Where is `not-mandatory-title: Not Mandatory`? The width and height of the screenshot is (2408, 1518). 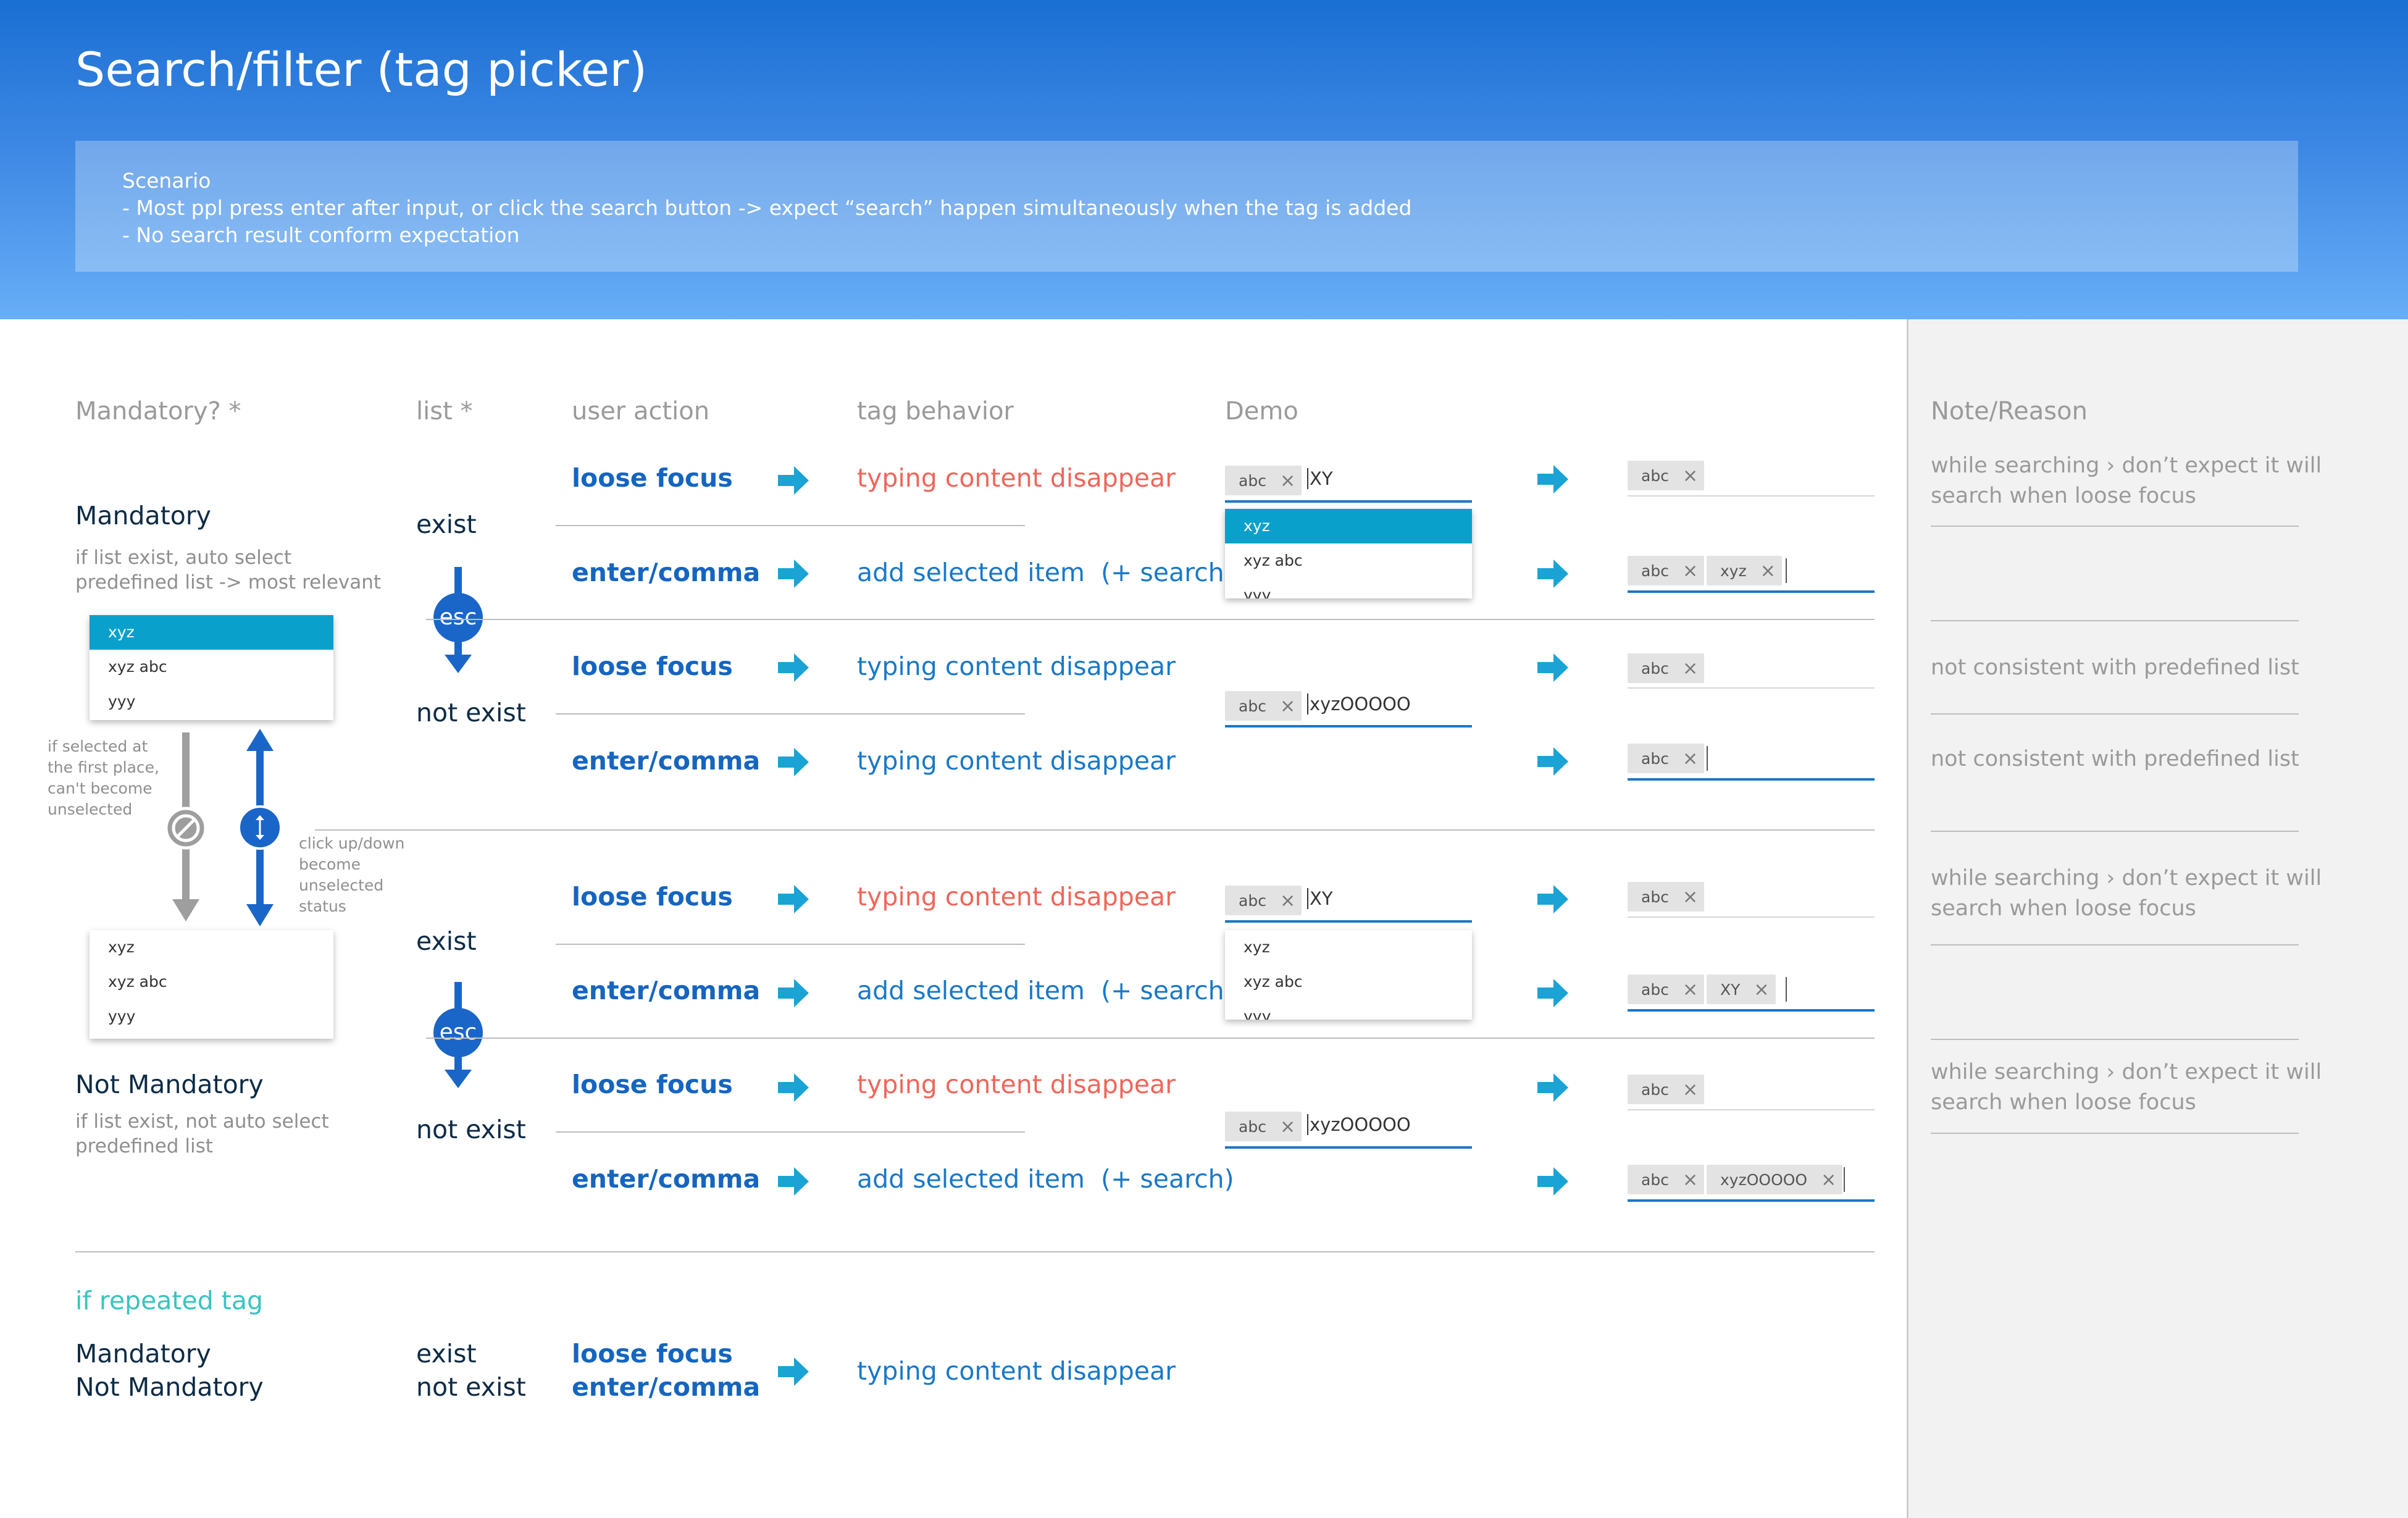 not-mandatory-title: Not Mandatory is located at coordinates (169, 1084).